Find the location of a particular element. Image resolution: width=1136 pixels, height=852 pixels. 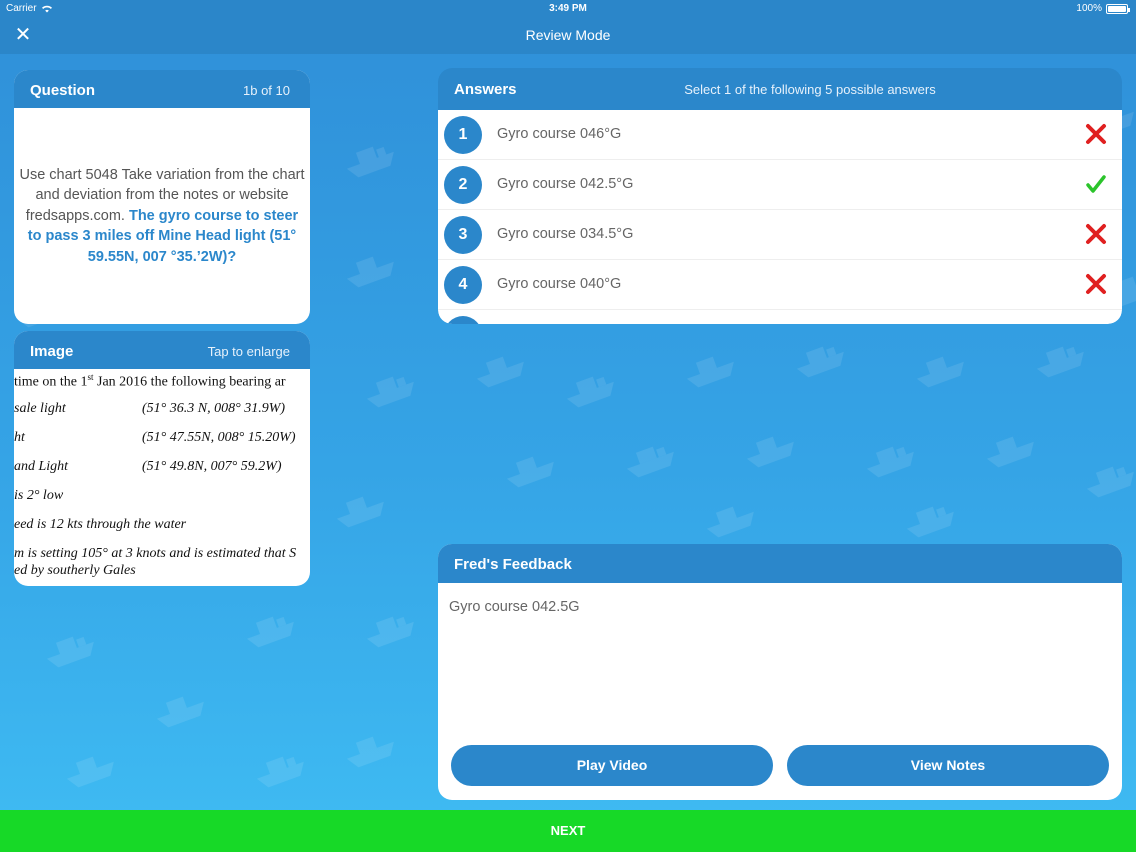

answer-text: Gyro course 042.5°G is located at coordinates (565, 184).